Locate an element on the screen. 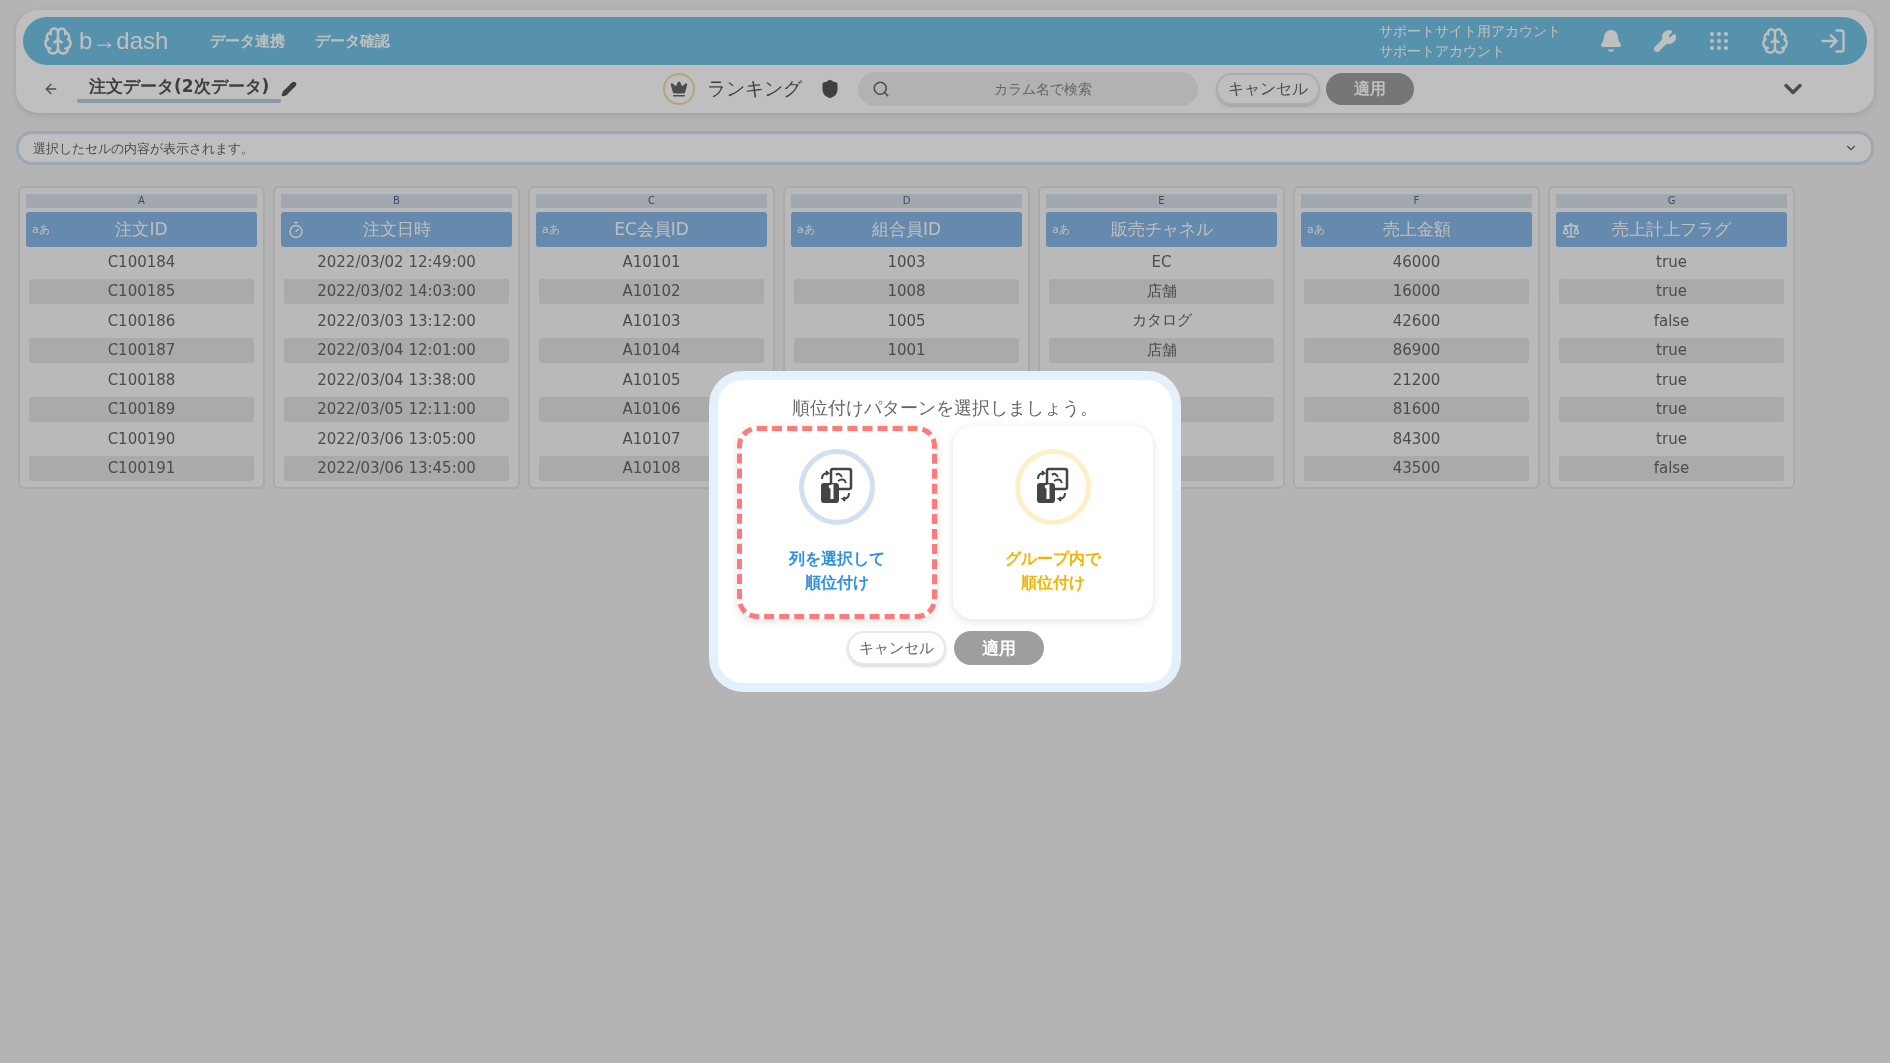 The image size is (1890, 1063). column-header: aあ EC会員ID is located at coordinates (651, 229).